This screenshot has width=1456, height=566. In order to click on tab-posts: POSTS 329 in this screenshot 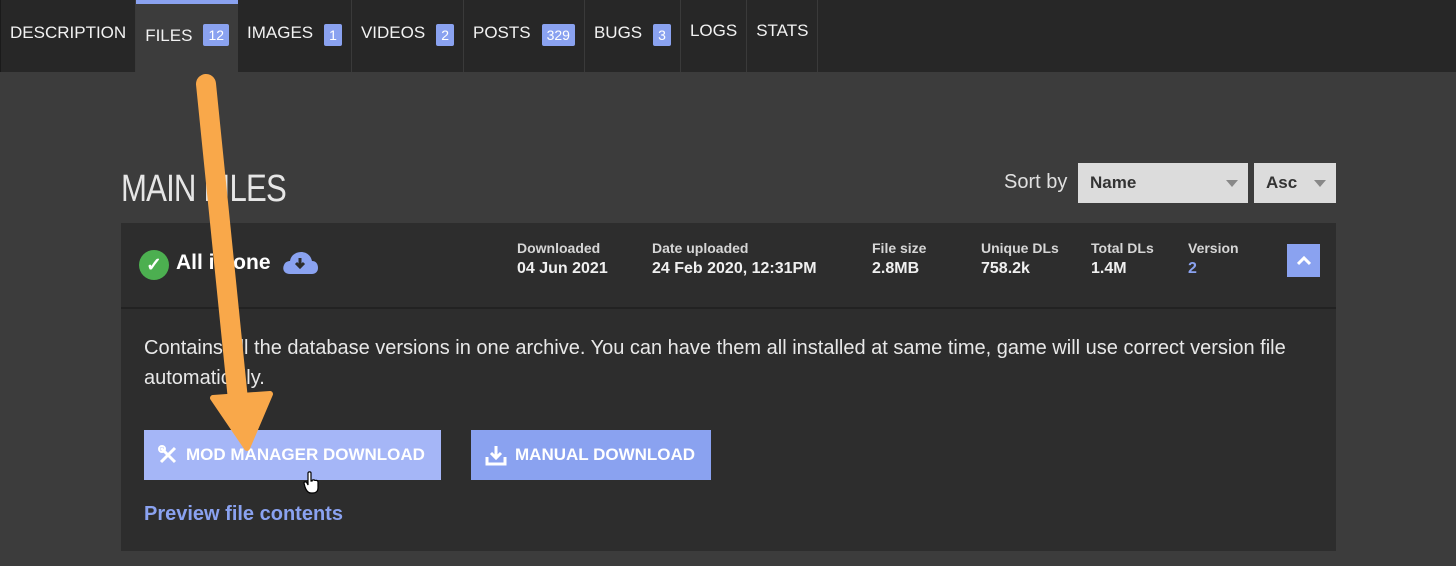, I will do `click(524, 36)`.